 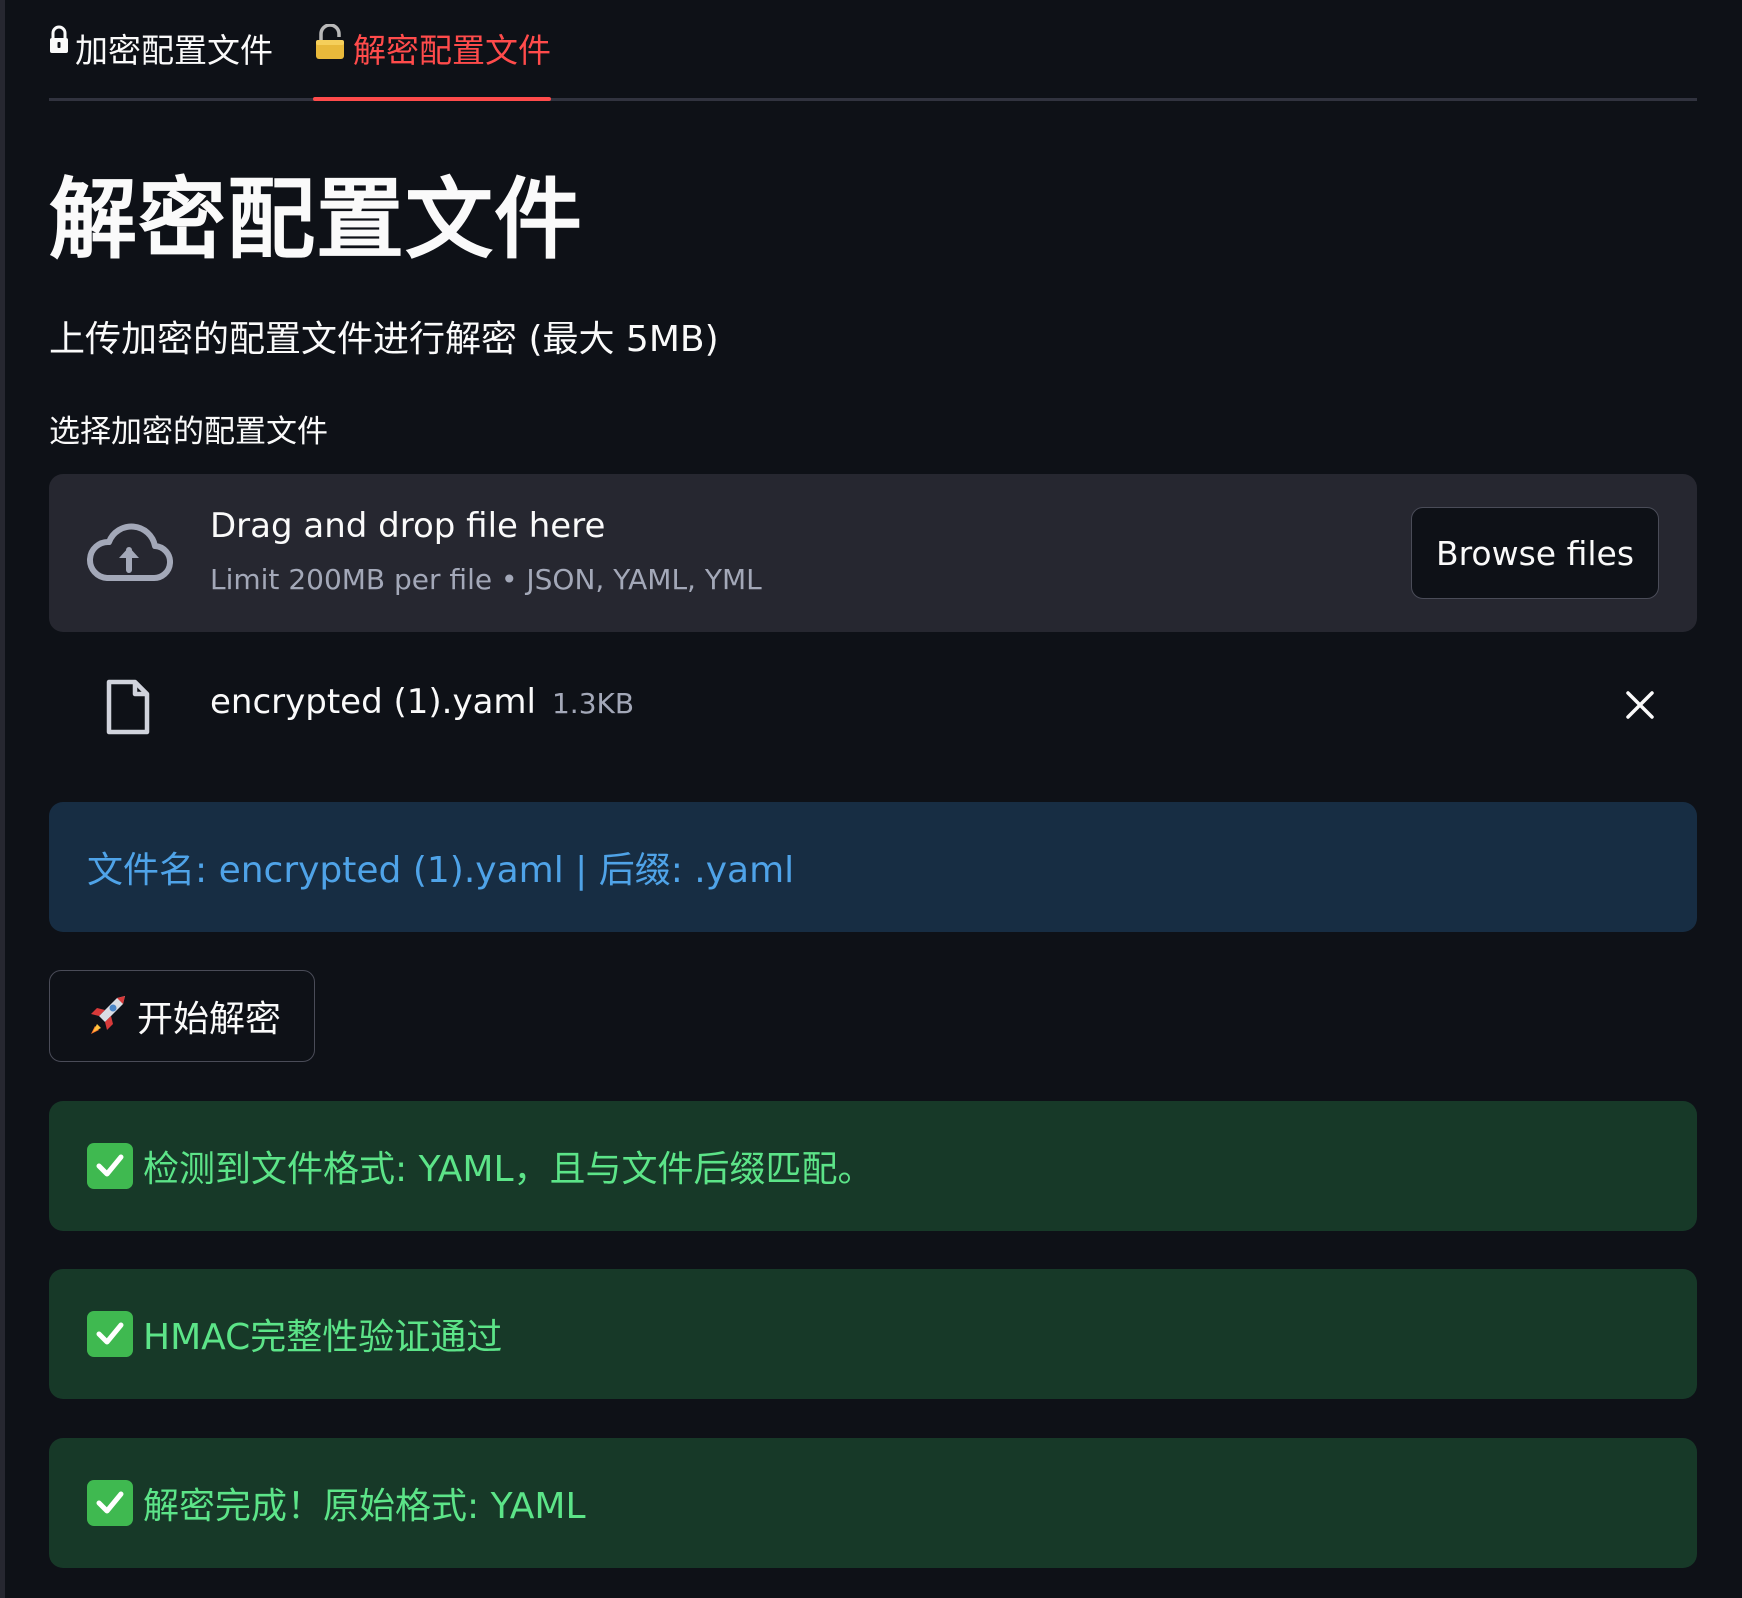 I want to click on page-subtitle: 上传加密的配置文件进行解密 (最大 5MB), so click(x=384, y=339).